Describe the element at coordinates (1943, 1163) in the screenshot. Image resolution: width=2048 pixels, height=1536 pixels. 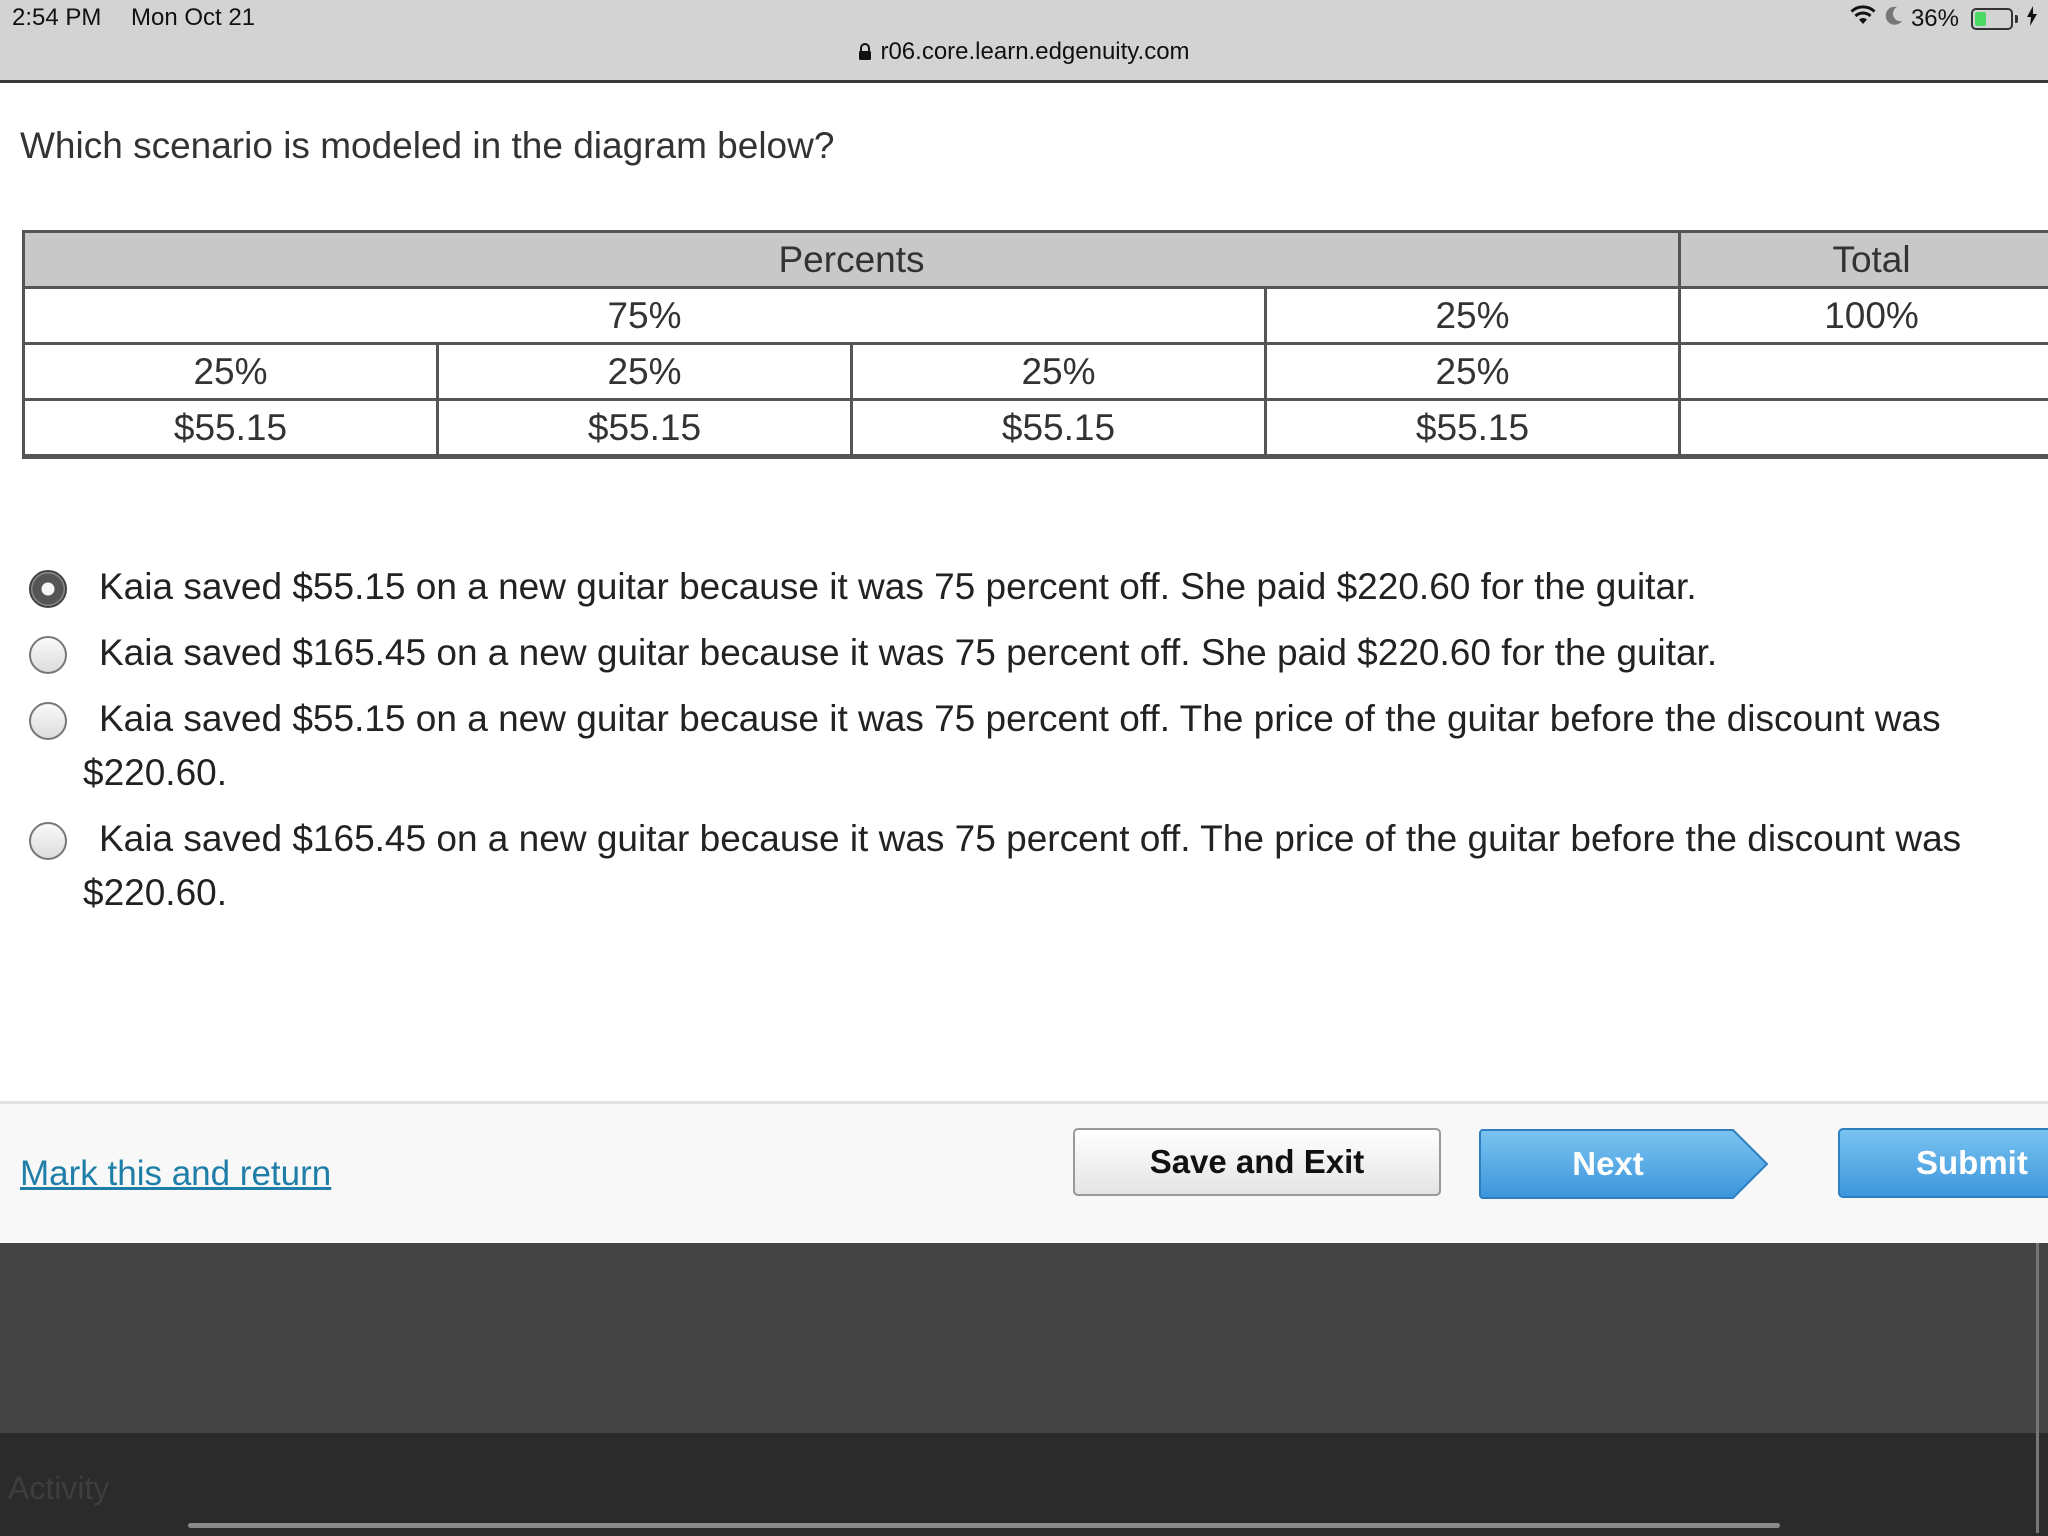
I see `submit-button: Submit` at that location.